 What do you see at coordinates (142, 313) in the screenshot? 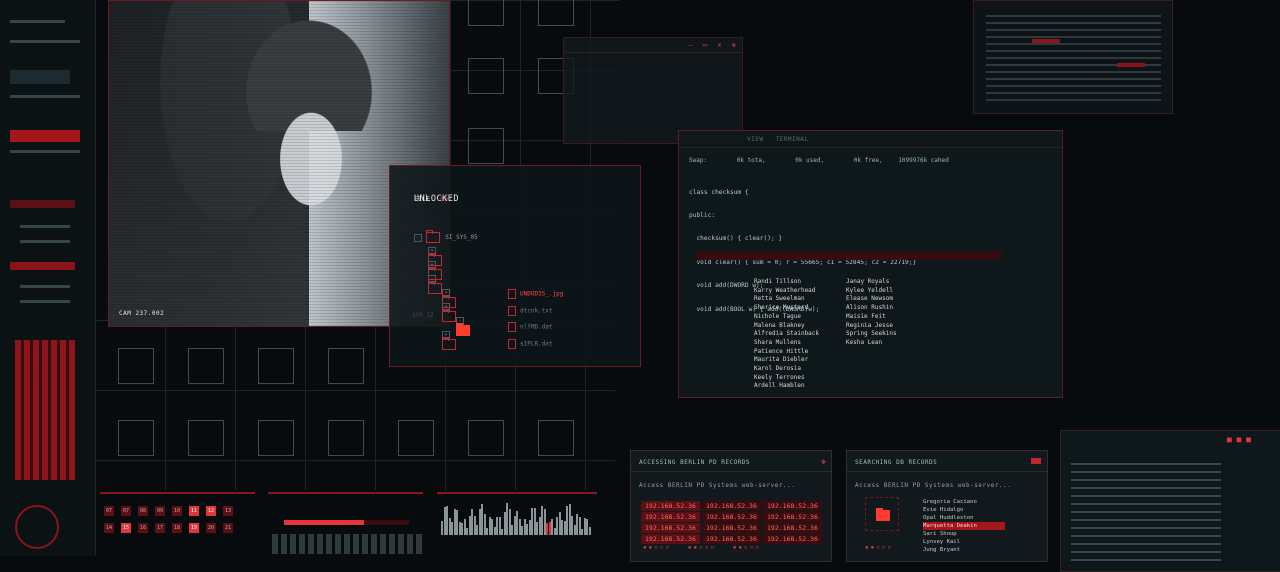
I see `video-caption: CAM 237.002` at bounding box center [142, 313].